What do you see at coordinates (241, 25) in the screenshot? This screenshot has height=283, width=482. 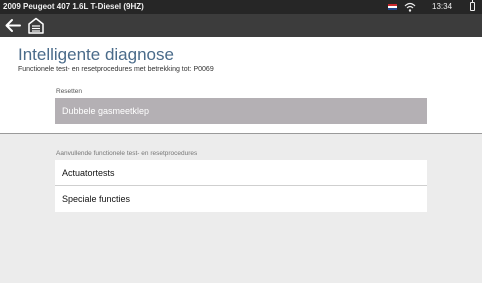 I see `toolbar` at bounding box center [241, 25].